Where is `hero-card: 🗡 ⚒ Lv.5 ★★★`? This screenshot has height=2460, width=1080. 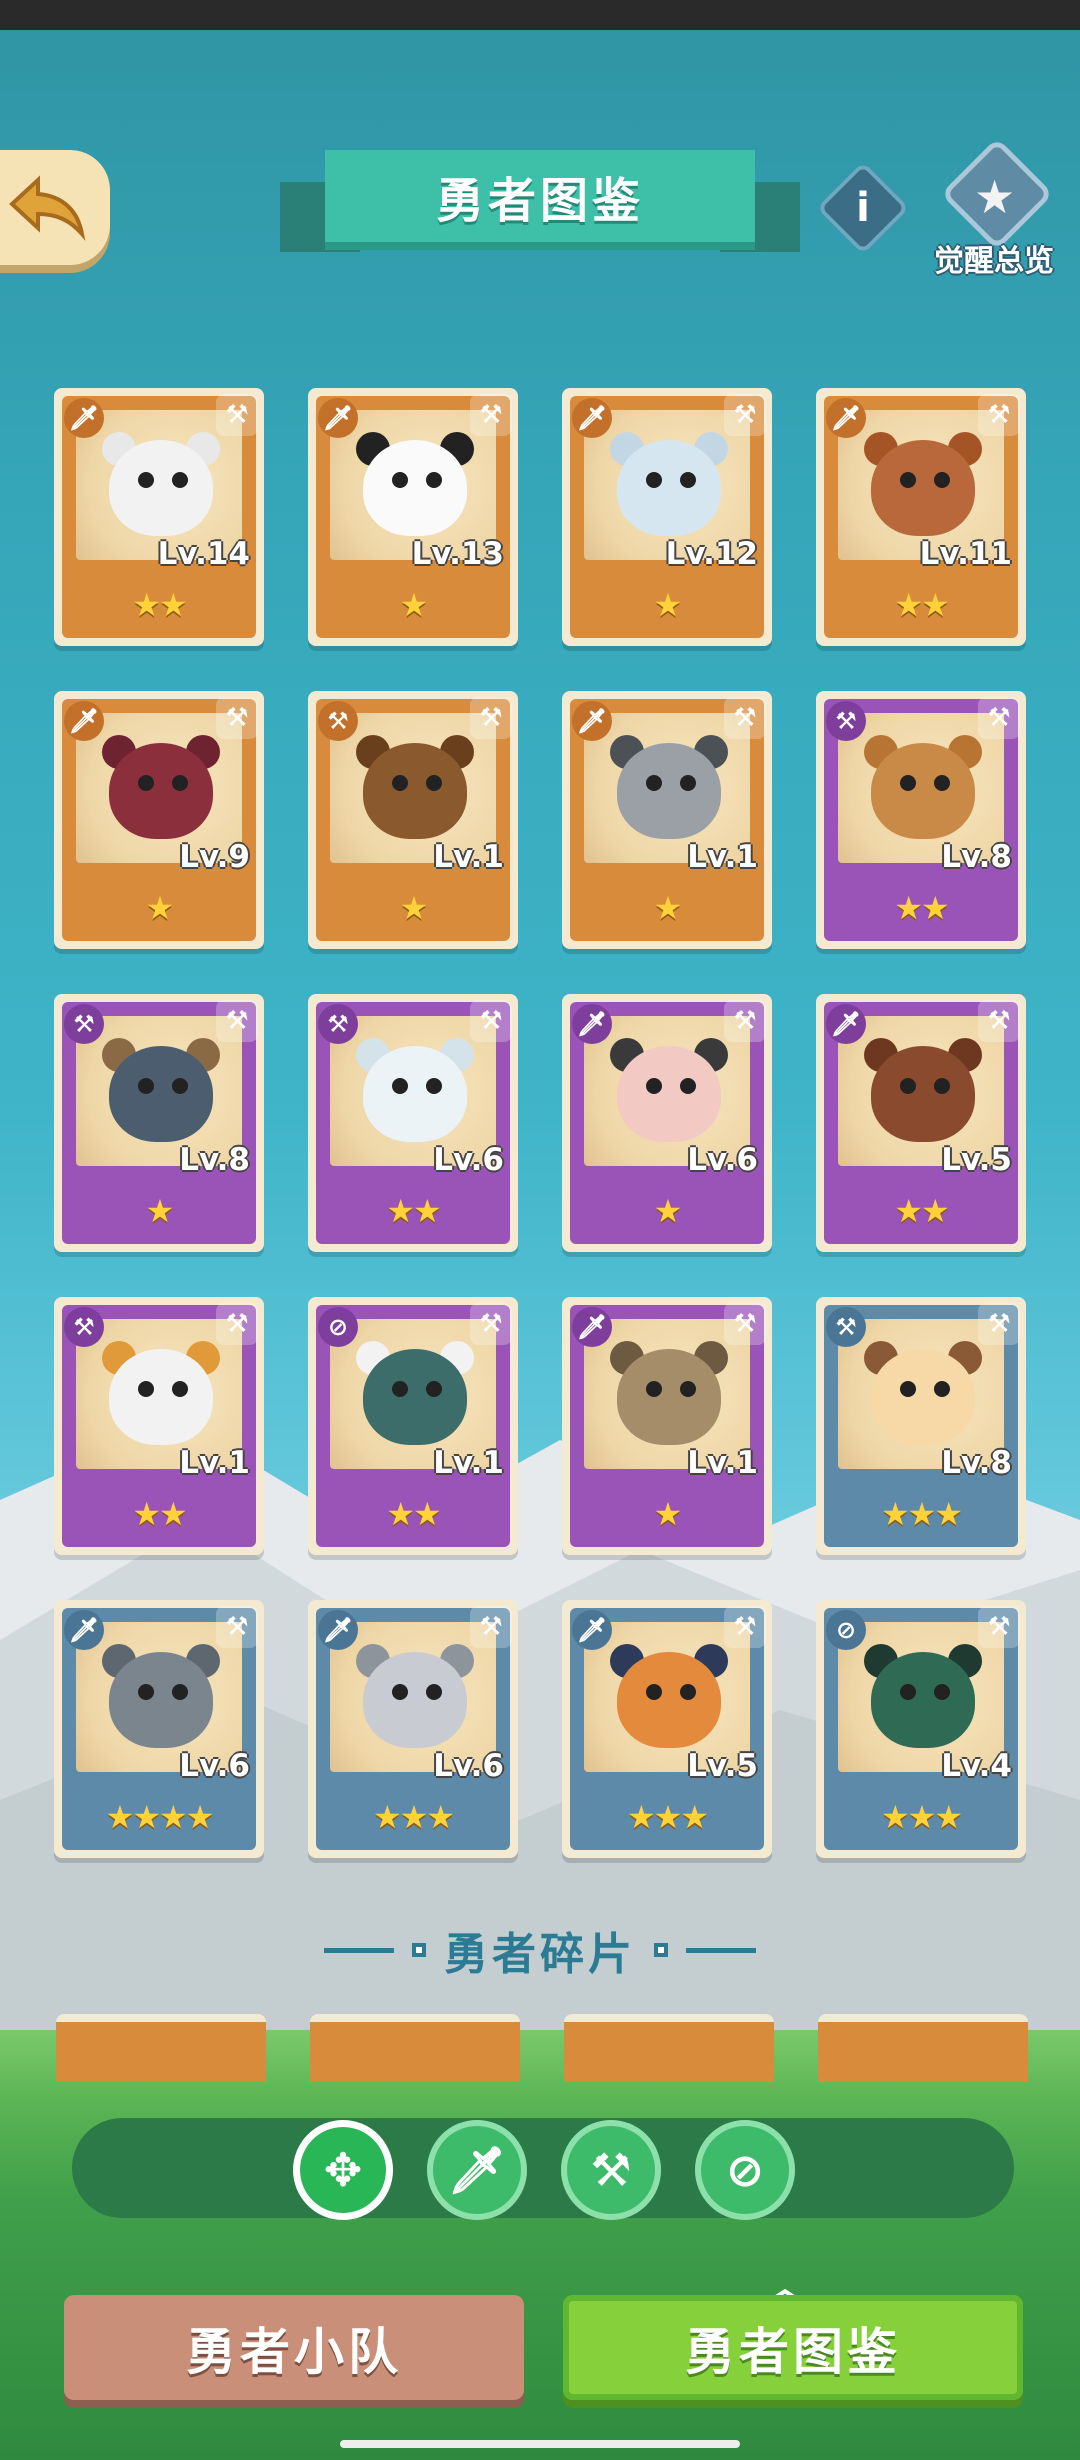 hero-card: 🗡 ⚒ Lv.5 ★★★ is located at coordinates (667, 1729).